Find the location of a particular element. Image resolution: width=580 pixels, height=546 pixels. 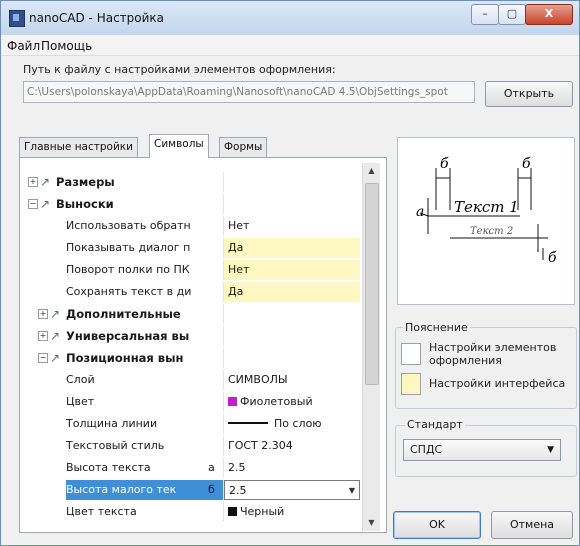

close-button: X is located at coordinates (549, 14).